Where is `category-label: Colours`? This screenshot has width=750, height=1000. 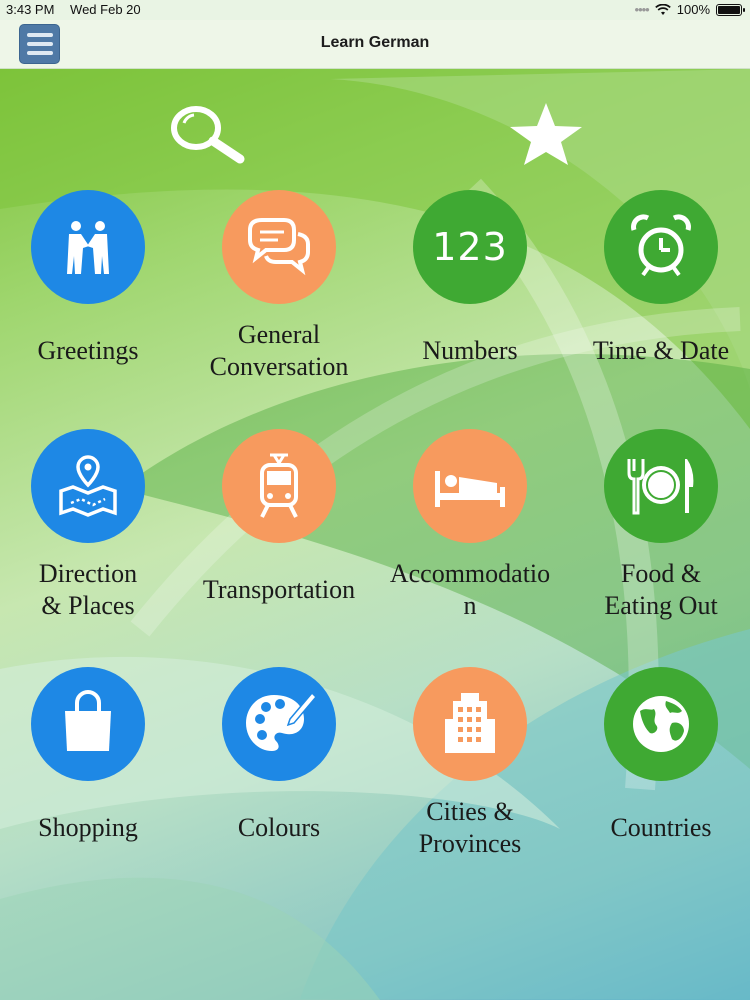 category-label: Colours is located at coordinates (279, 827).